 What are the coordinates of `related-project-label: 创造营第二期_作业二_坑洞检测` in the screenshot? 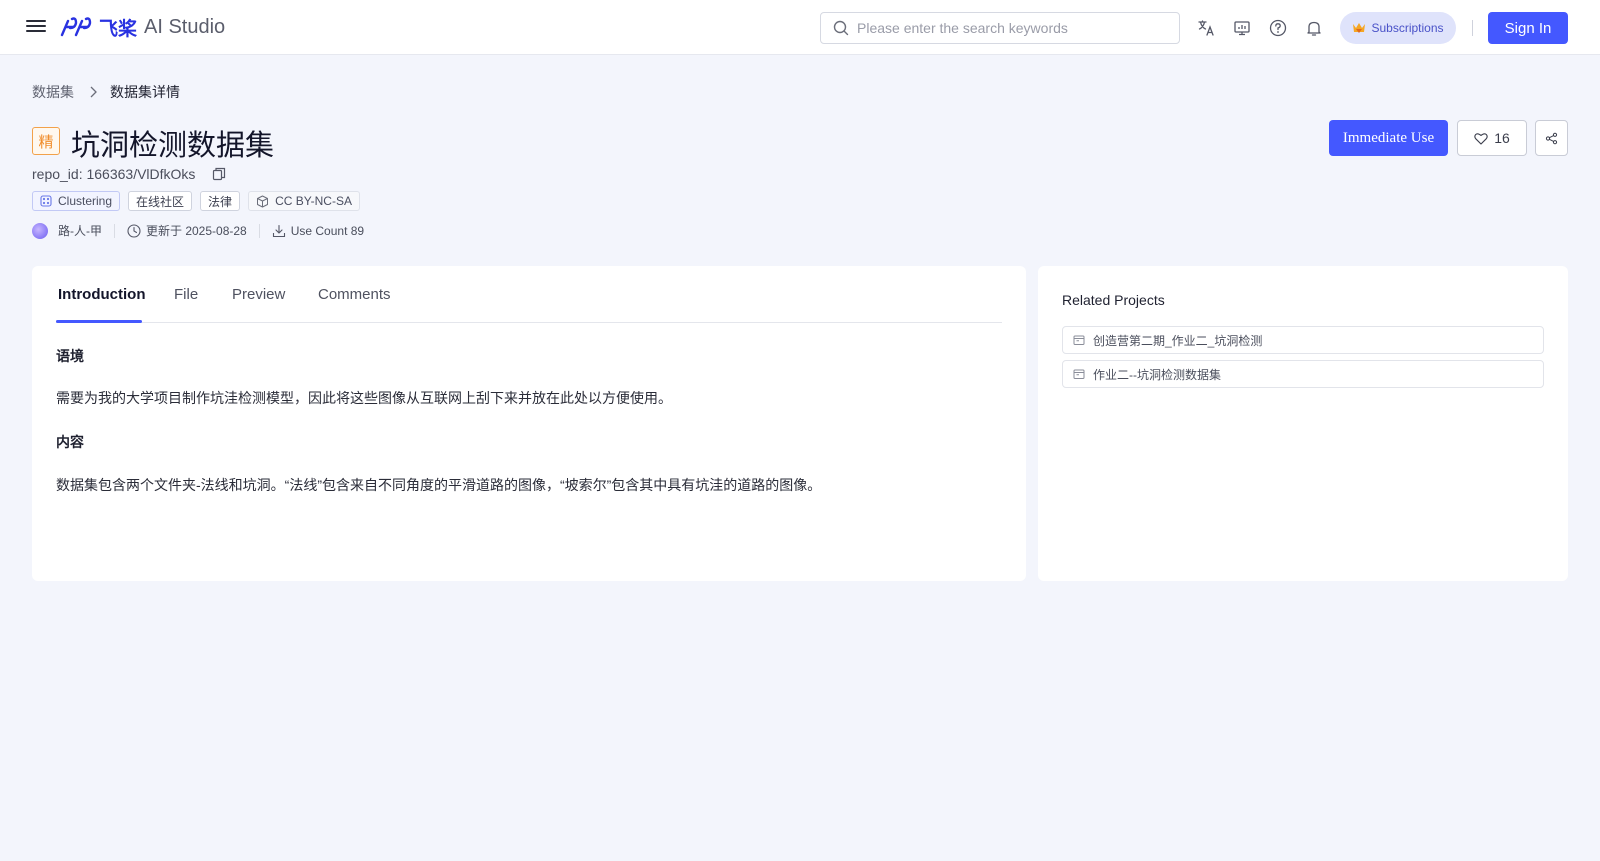 It's located at (1178, 340).